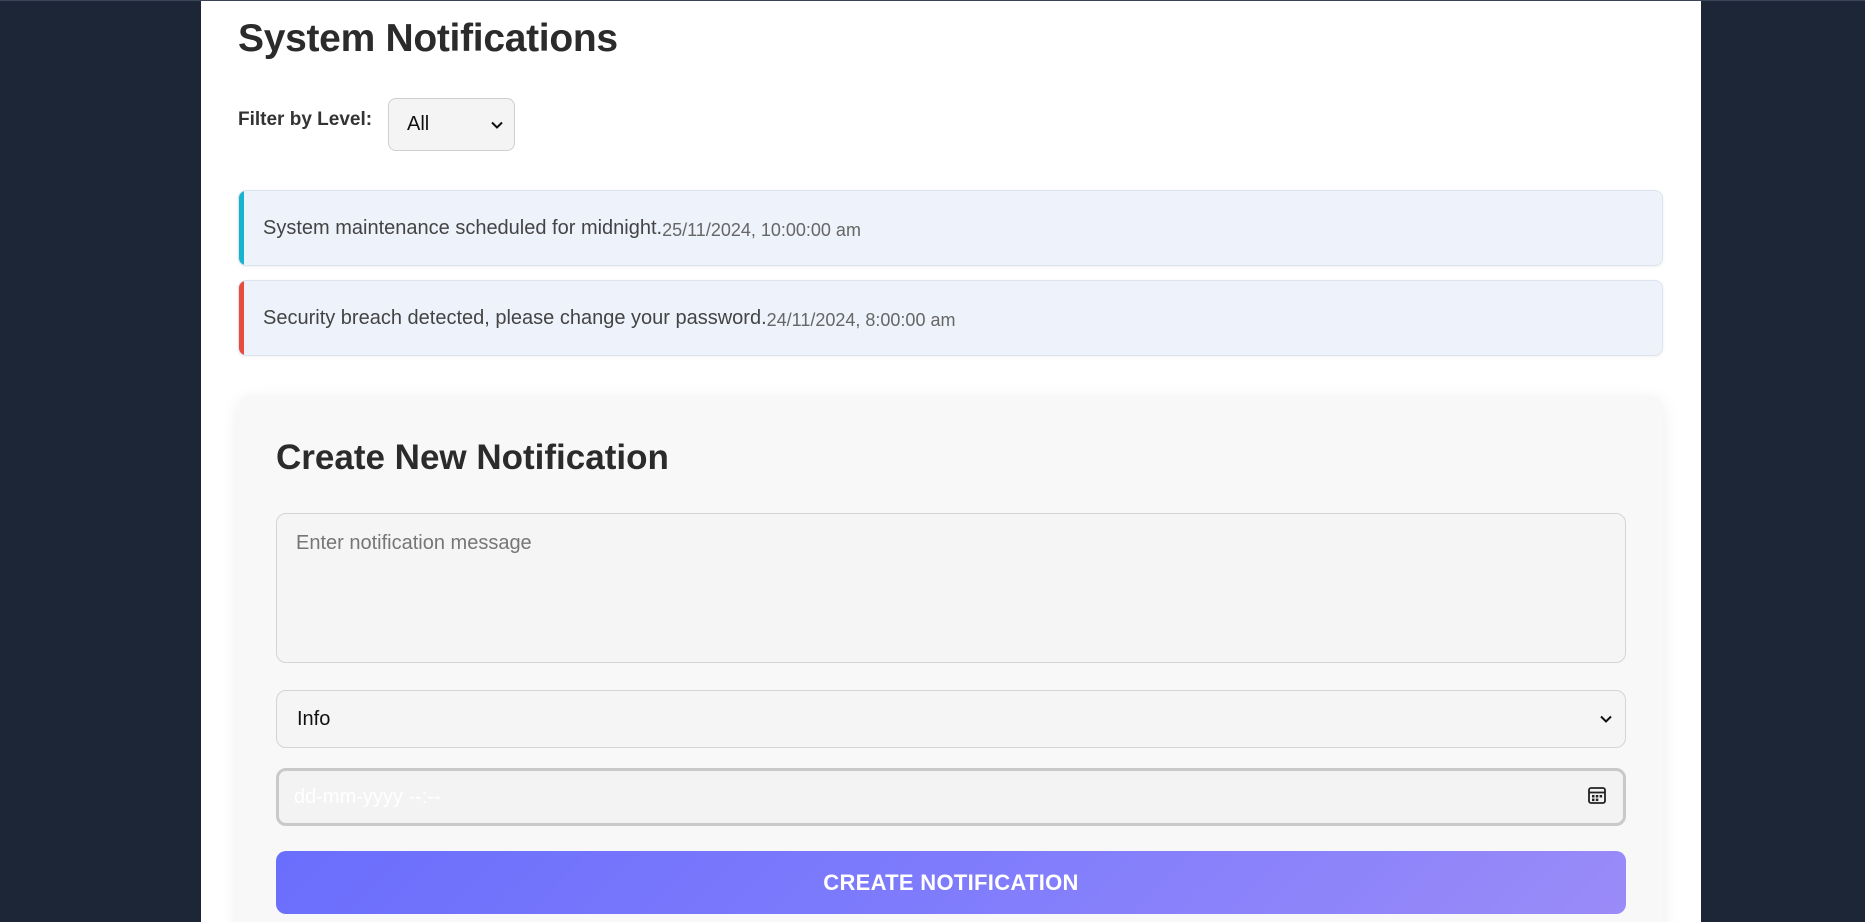 This screenshot has height=922, width=1865. Describe the element at coordinates (305, 119) in the screenshot. I see `filter-label: Filter by Level:` at that location.